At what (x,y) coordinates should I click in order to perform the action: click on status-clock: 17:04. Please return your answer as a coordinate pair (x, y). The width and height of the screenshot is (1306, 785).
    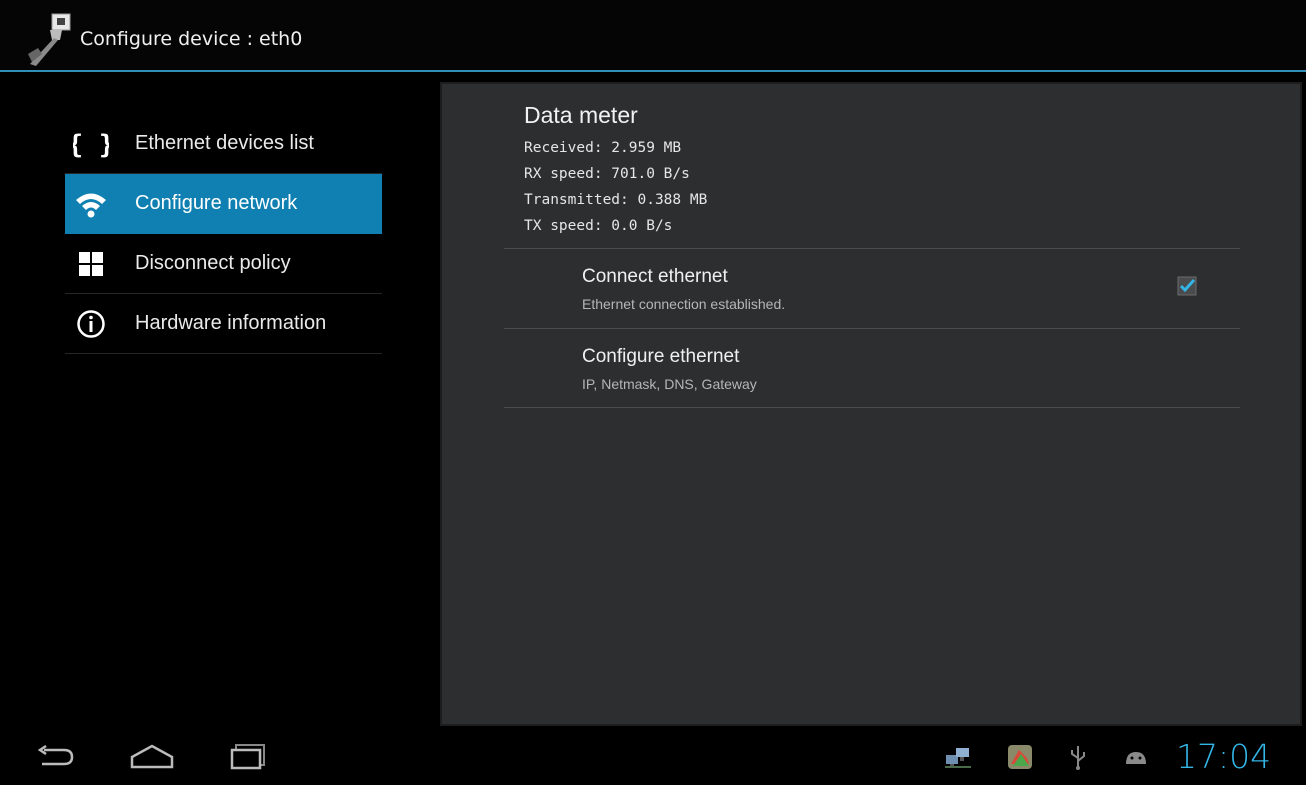
    Looking at the image, I should click on (1224, 756).